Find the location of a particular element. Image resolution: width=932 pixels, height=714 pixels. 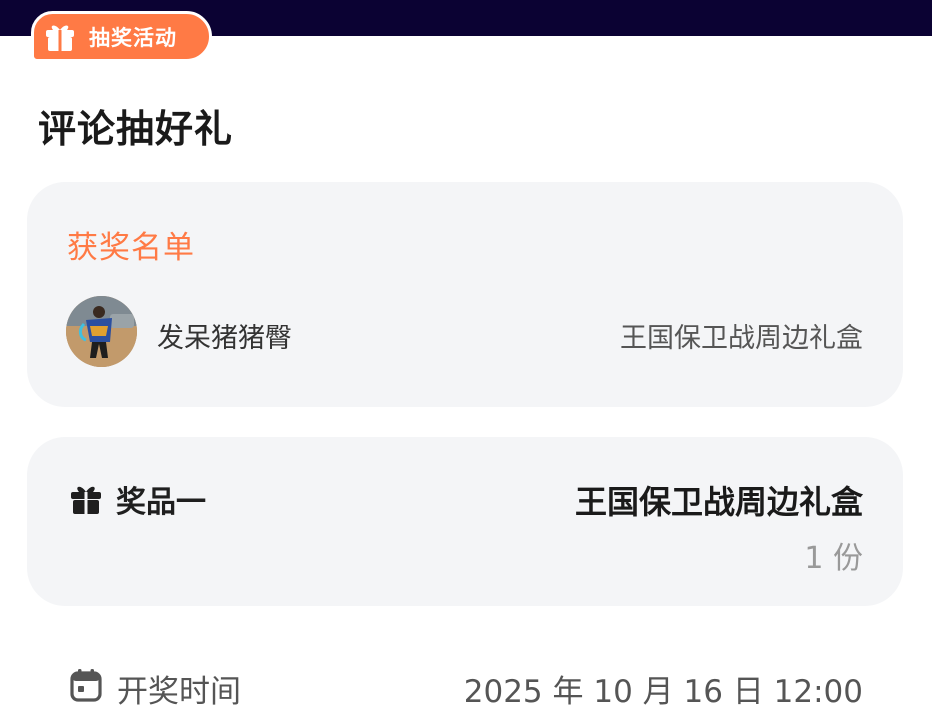

winner-row: 发呆猪猪臀 王国保卫战周边礼盒 is located at coordinates (464, 332).